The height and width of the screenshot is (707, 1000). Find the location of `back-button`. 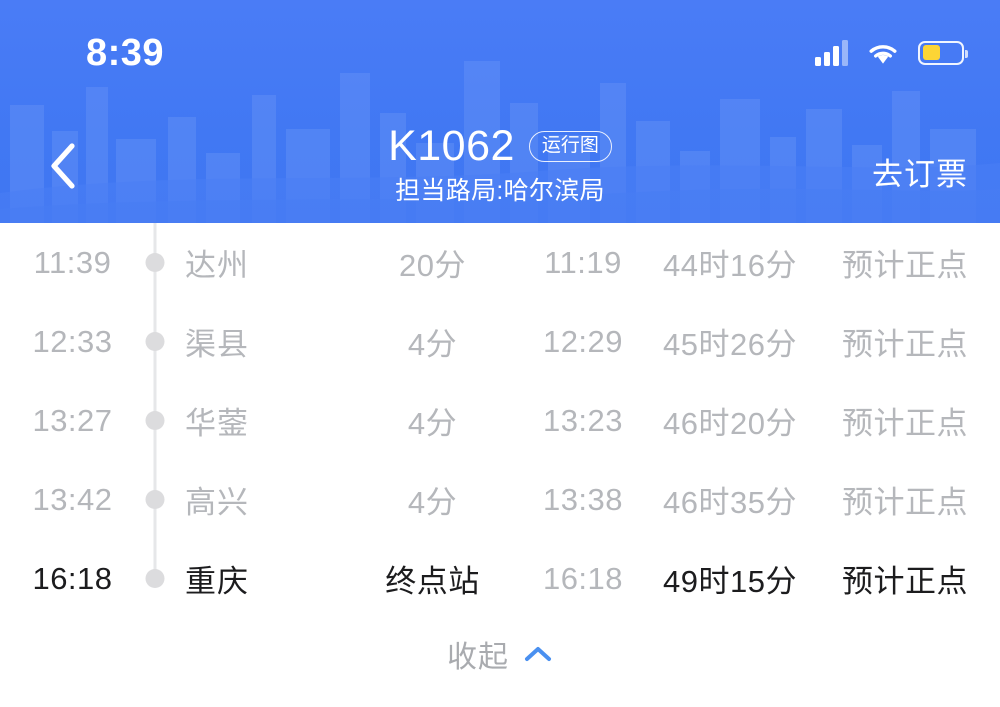

back-button is located at coordinates (63, 166).